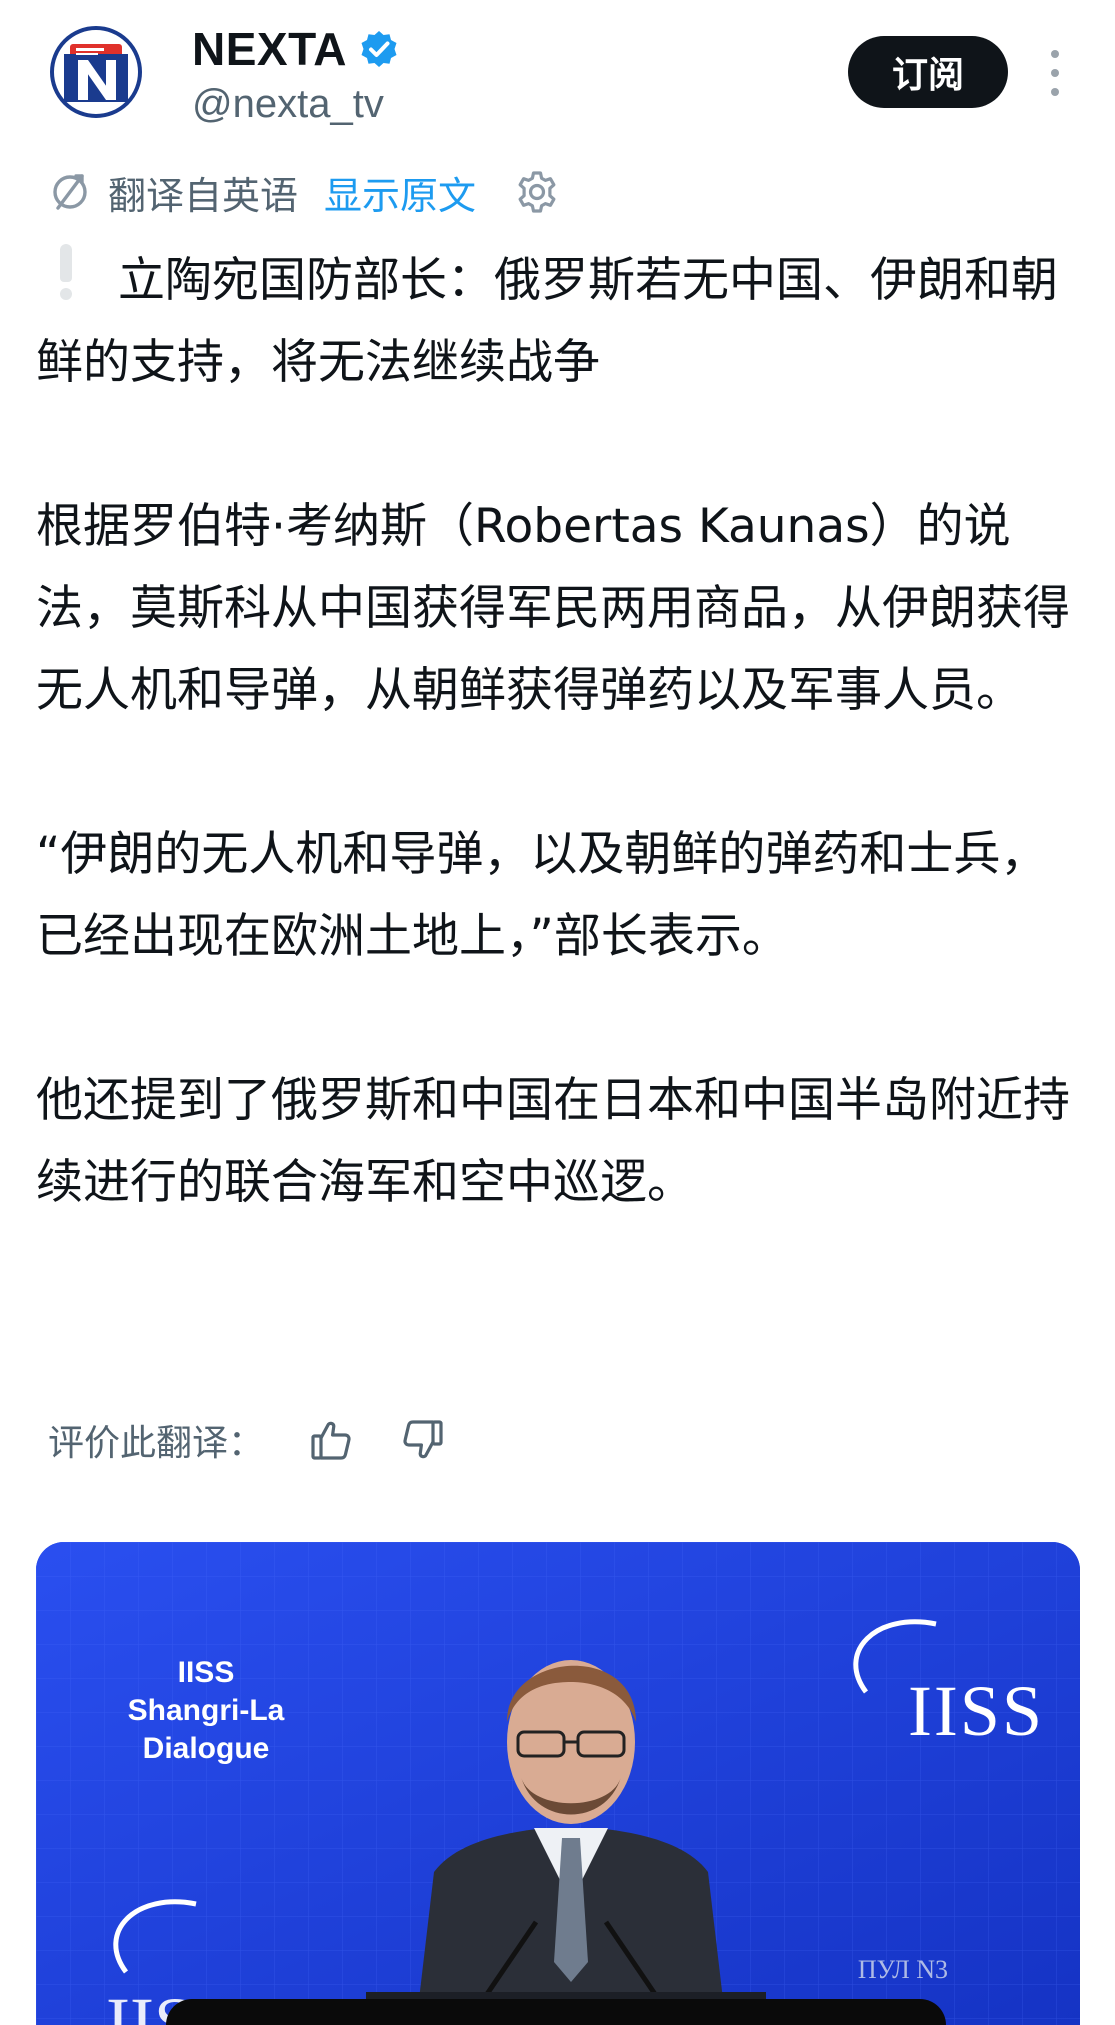 This screenshot has width=1115, height=2025. I want to click on avatar, so click(96, 72).